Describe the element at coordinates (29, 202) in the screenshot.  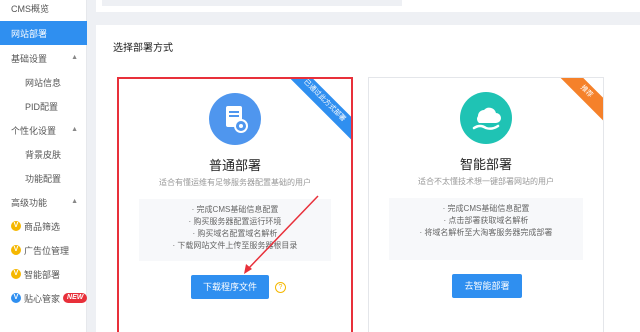
I see `sidebar-item-label: 高级功能` at that location.